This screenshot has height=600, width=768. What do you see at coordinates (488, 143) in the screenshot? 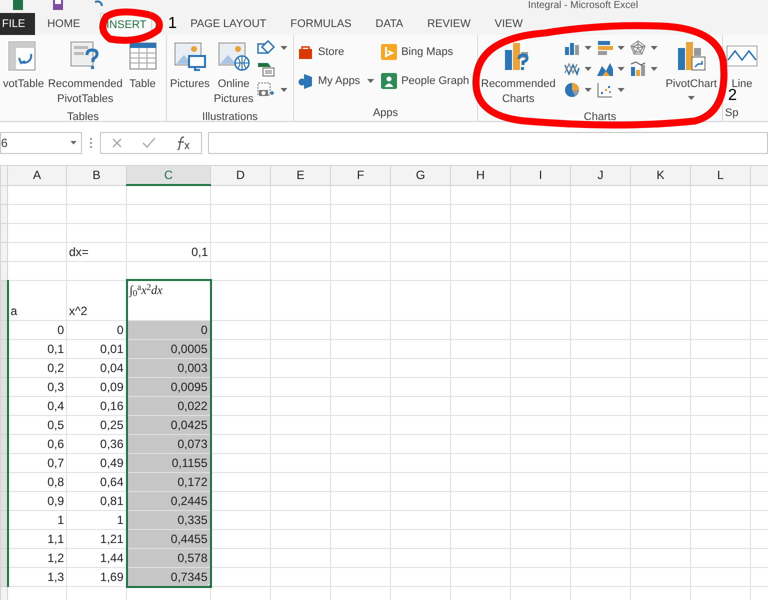
I see `formula-input` at bounding box center [488, 143].